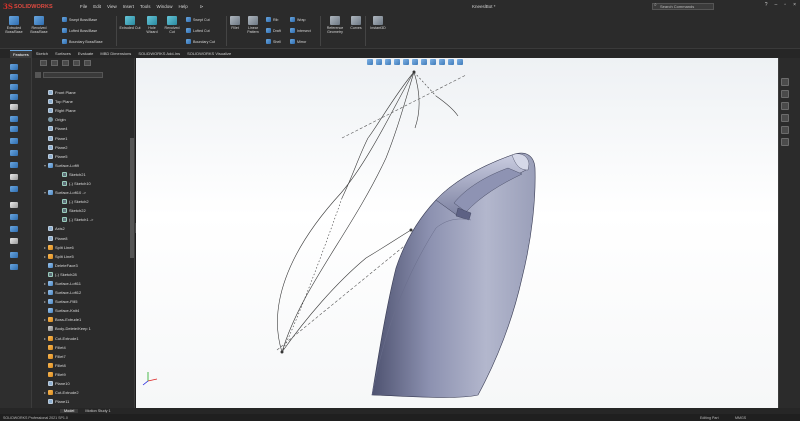  I want to click on feature-manager-tab-icon, so click(43, 63).